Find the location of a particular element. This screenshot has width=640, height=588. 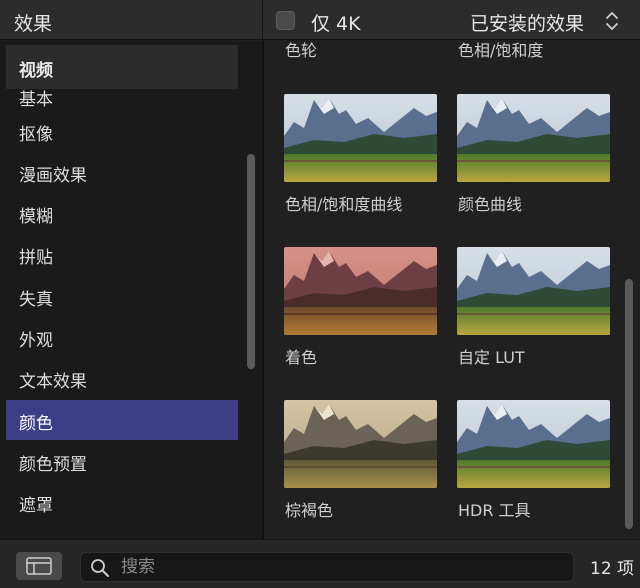

sidebar-scrollbar is located at coordinates (251, 261).